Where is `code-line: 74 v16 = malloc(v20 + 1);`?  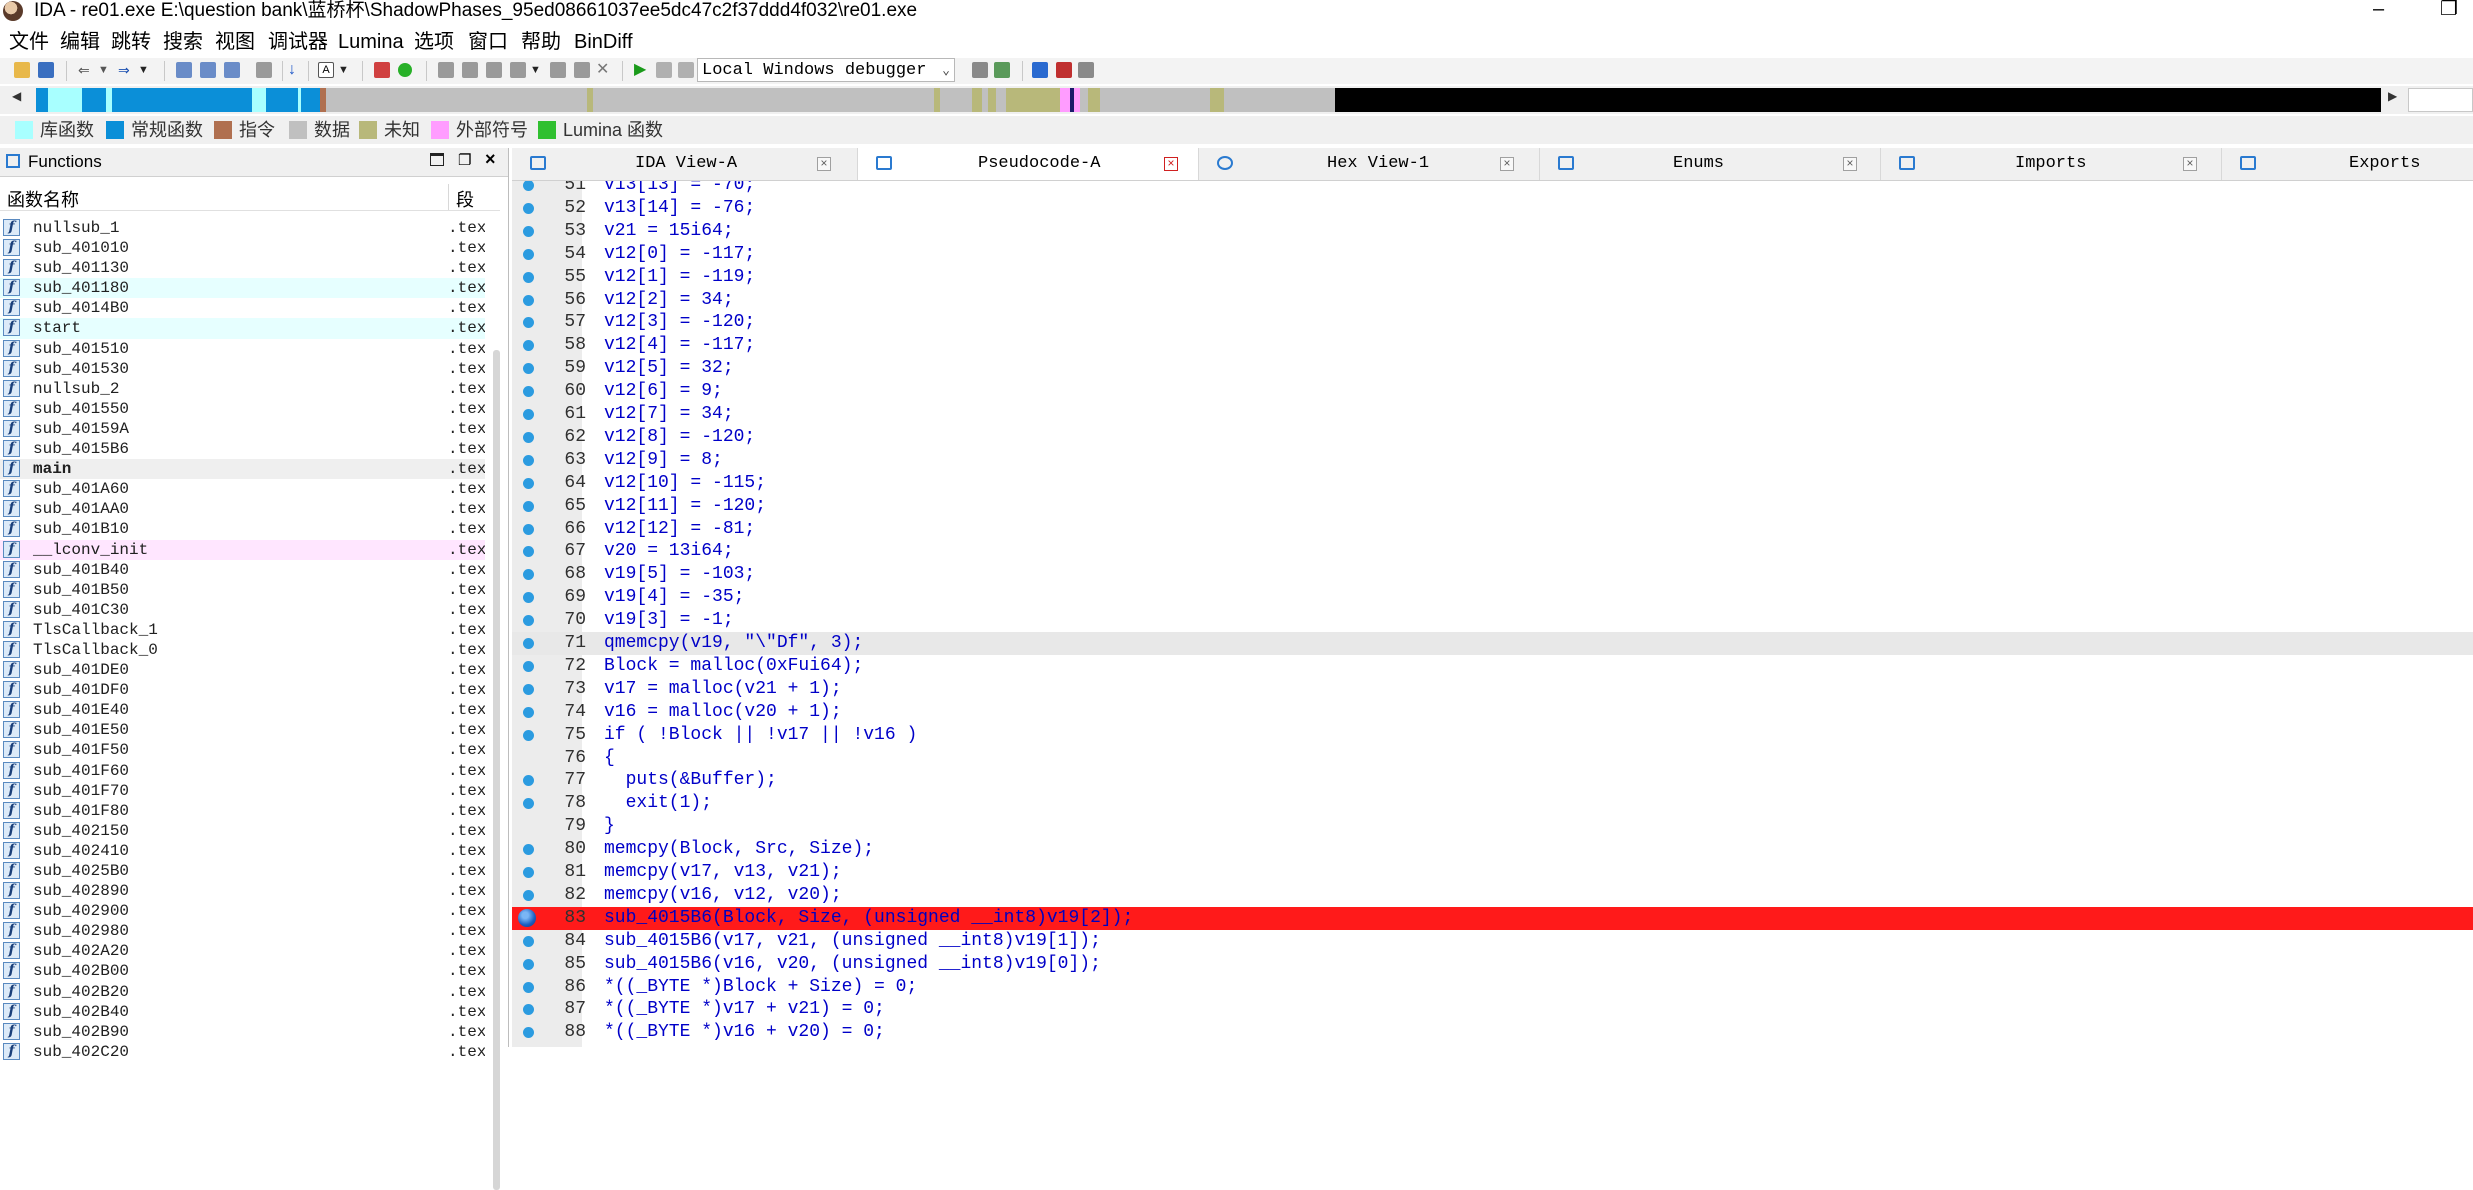 code-line: 74 v16 = malloc(v20 + 1); is located at coordinates (1492, 712).